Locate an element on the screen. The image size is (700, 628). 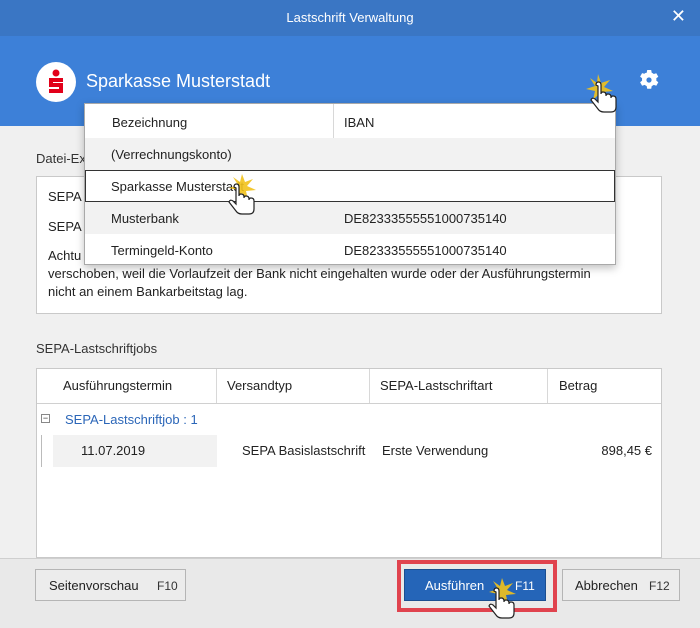
execute-button: Ausführen F11 is located at coordinates (475, 585).